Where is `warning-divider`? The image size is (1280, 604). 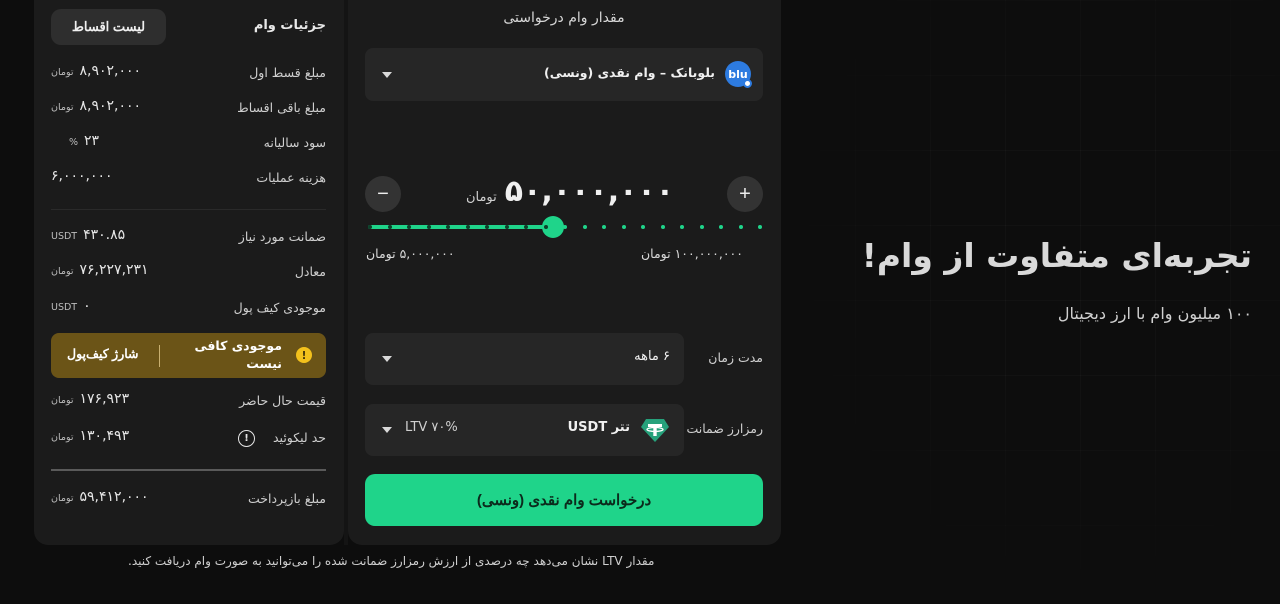 warning-divider is located at coordinates (159, 356).